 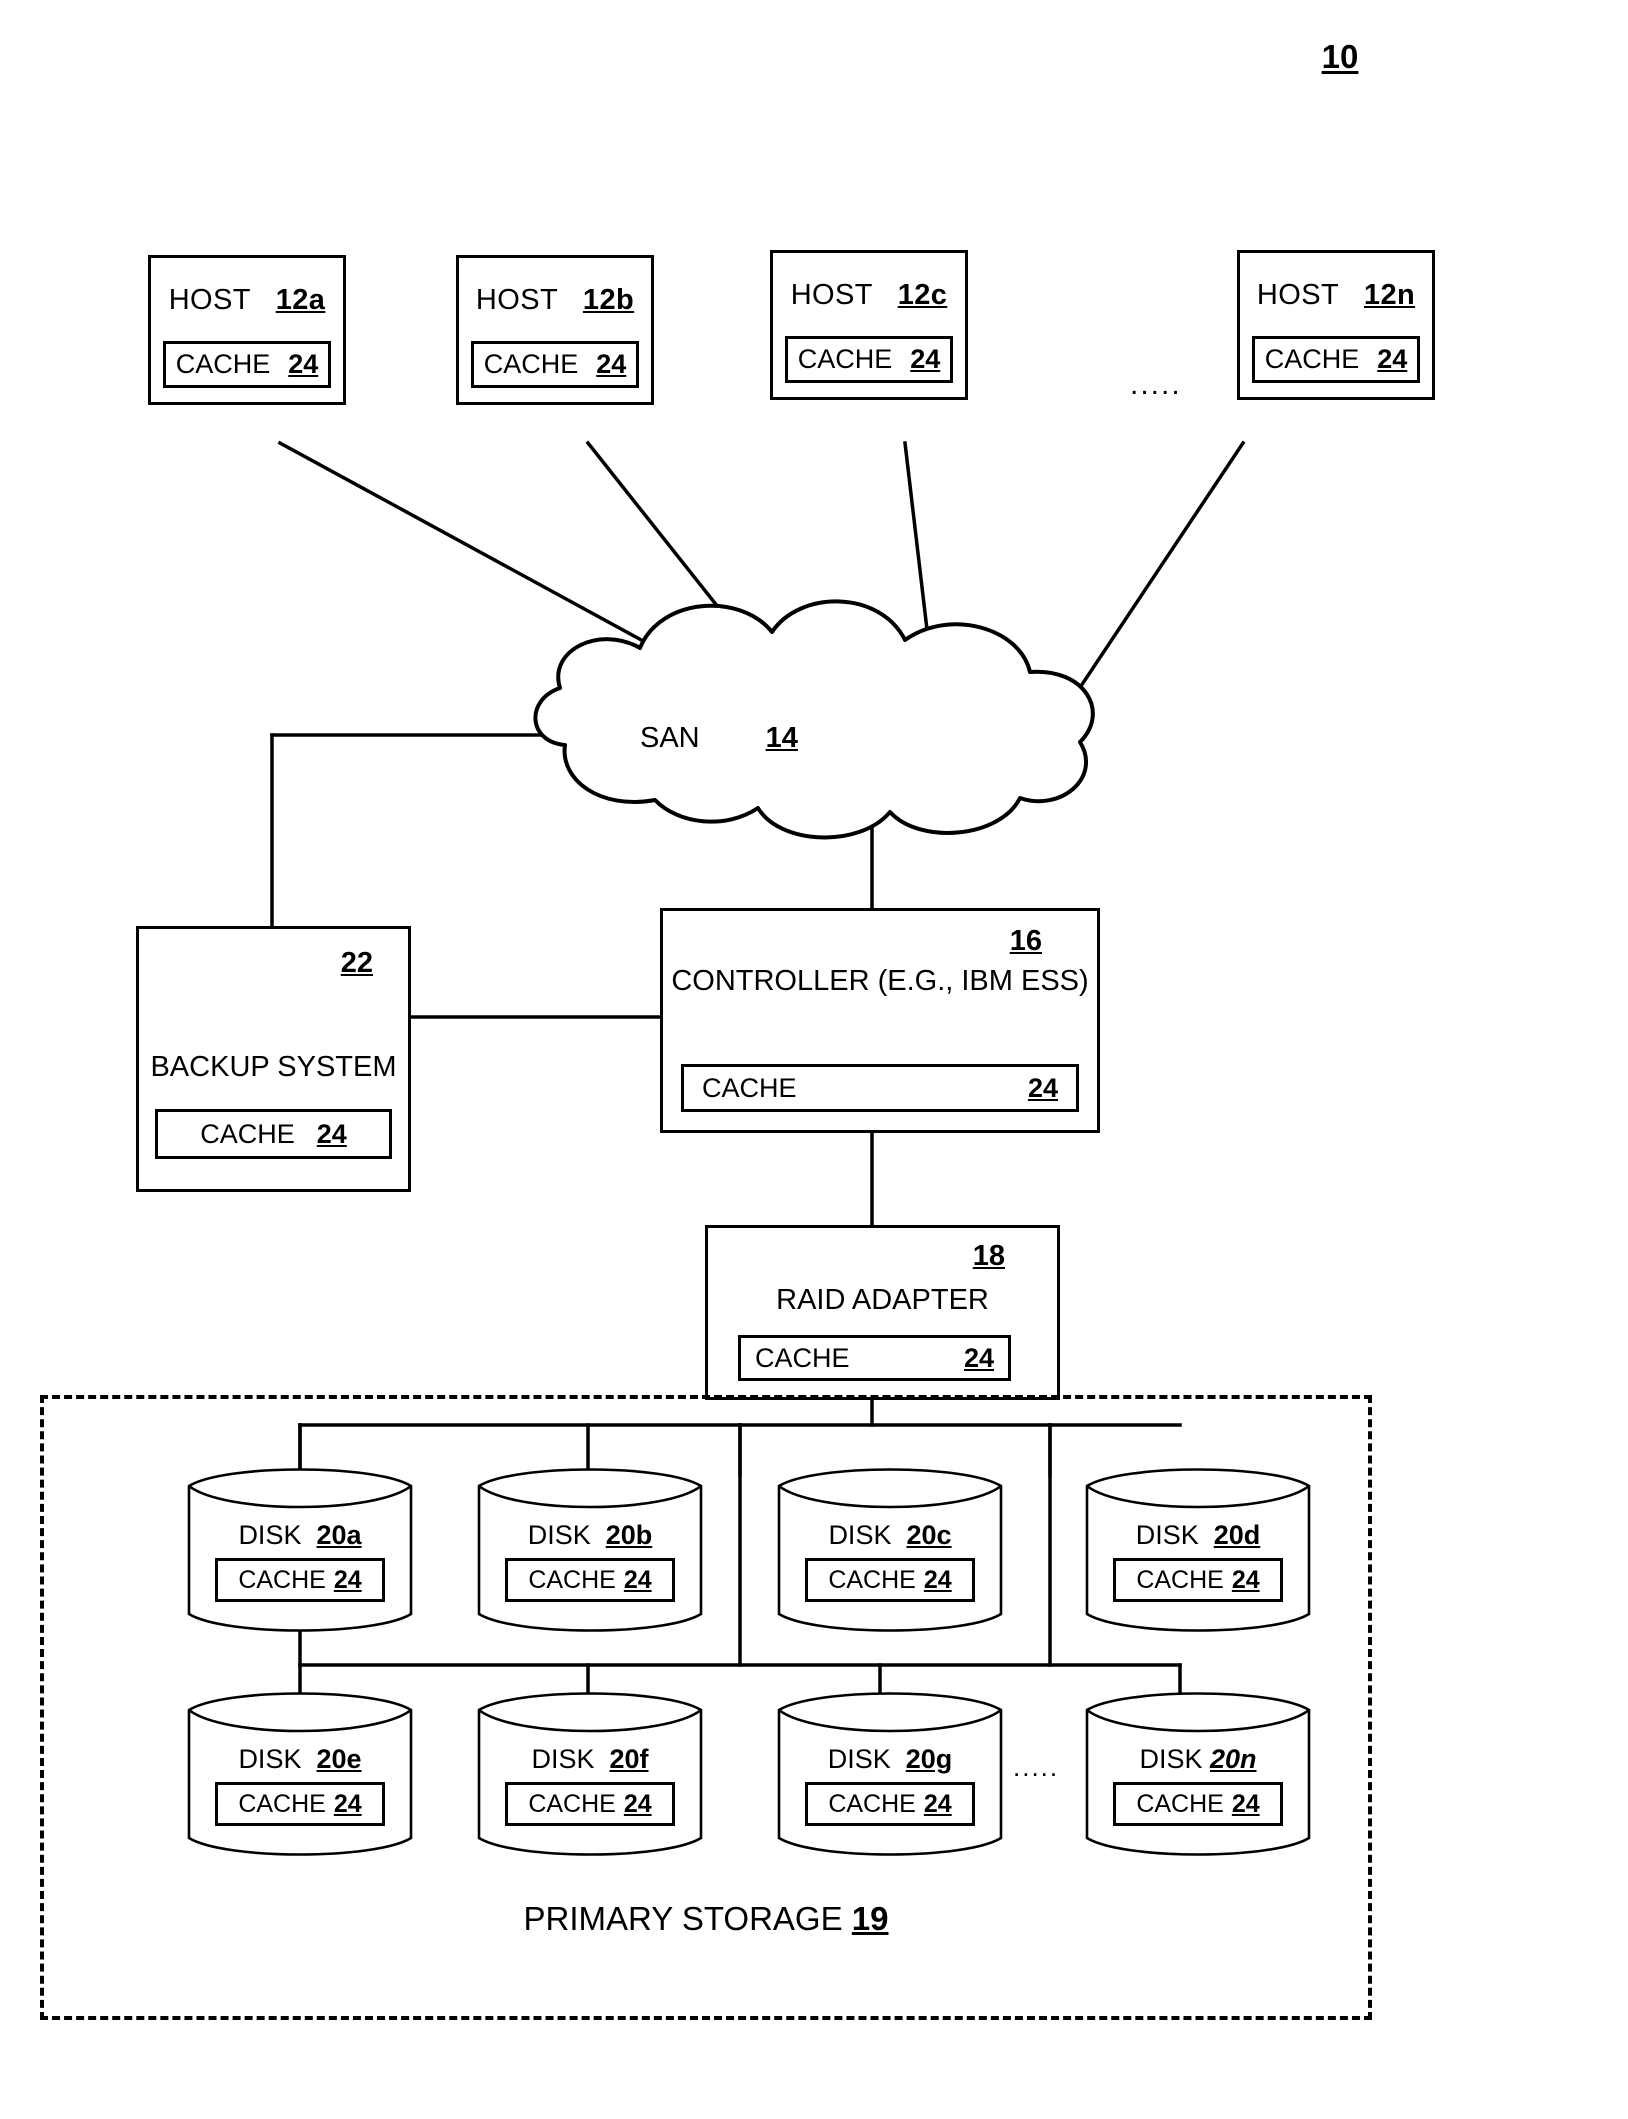 What do you see at coordinates (1336, 325) in the screenshot?
I see `host-box-12n: HOST 12n CACHE 24` at bounding box center [1336, 325].